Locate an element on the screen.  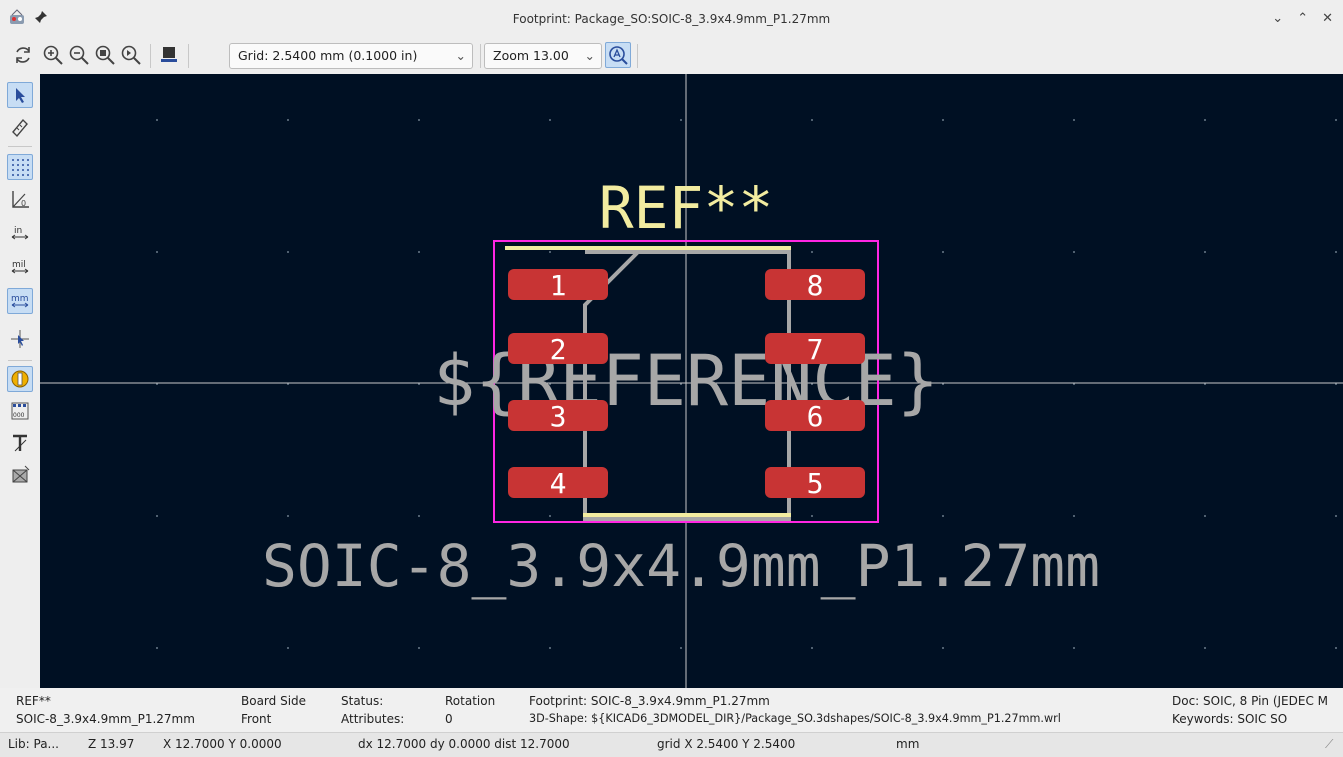
pad-numbers-icon: 000 is located at coordinates (20, 411).